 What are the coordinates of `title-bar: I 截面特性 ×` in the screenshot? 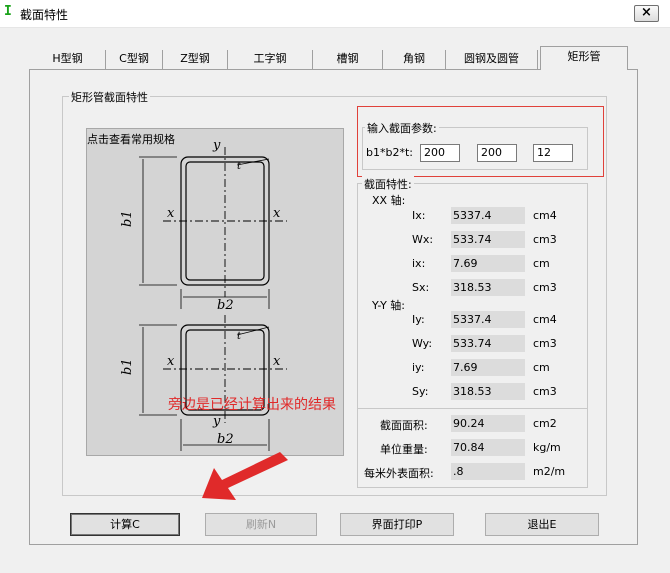 It's located at (335, 14).